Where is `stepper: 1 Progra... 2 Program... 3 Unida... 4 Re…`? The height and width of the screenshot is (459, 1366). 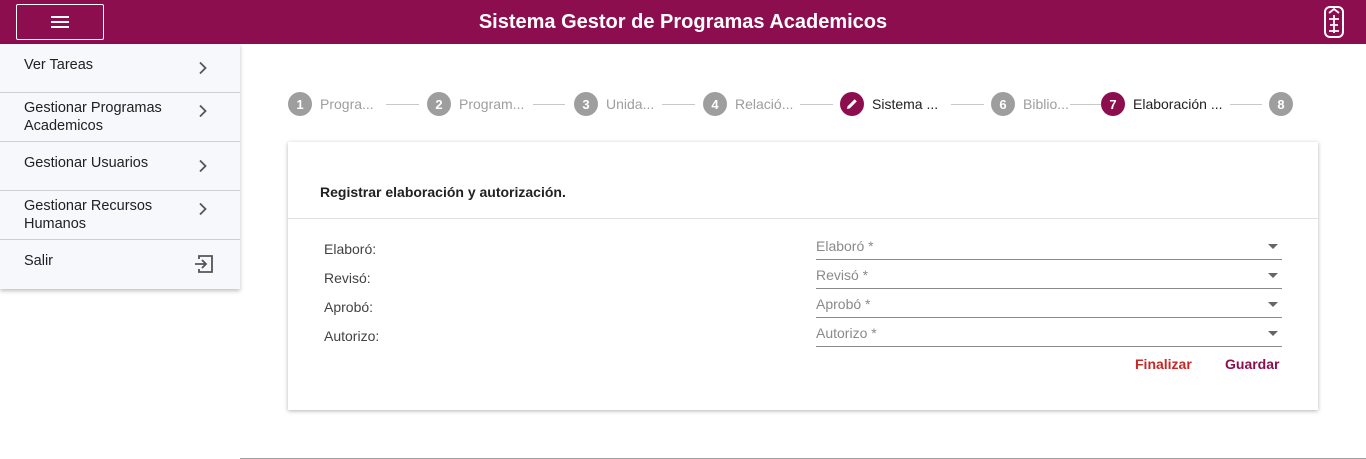 stepper: 1 Progra... 2 Program... 3 Unida... 4 Re… is located at coordinates (803, 104).